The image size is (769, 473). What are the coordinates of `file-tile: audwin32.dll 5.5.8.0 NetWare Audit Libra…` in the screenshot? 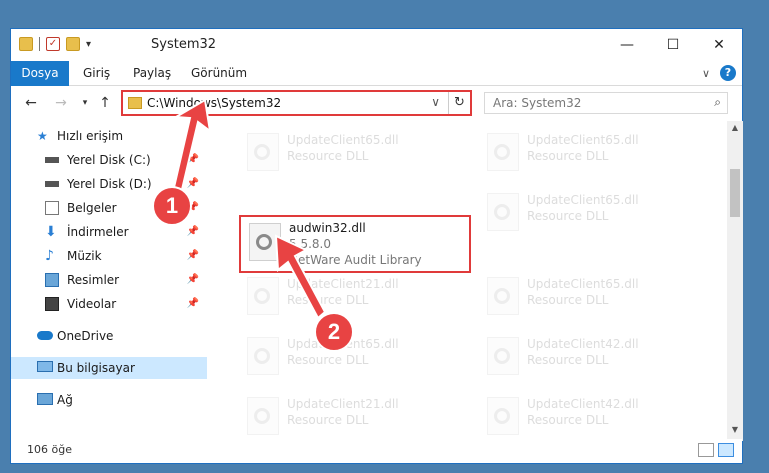 It's located at (351, 242).